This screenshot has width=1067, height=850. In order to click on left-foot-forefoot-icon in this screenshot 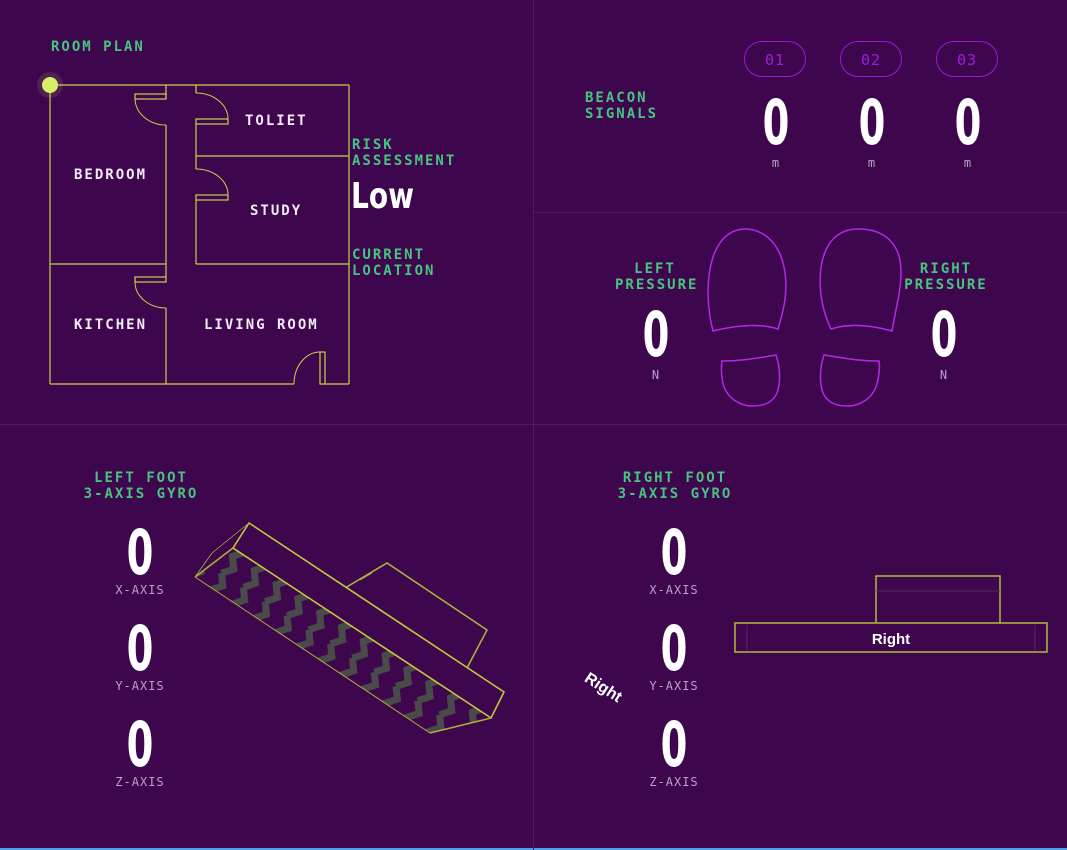, I will do `click(747, 280)`.